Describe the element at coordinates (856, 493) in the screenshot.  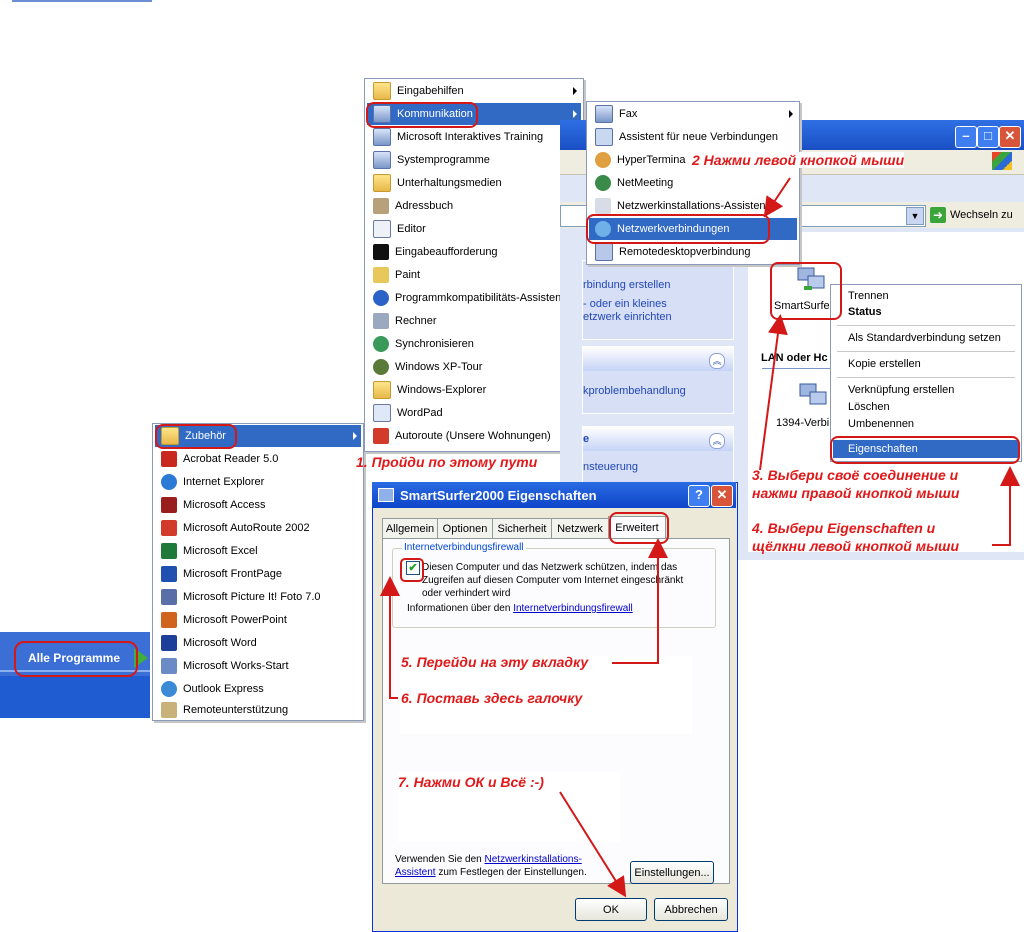
I see `annotation-step3b: нажми правой кнопкой мыши` at that location.